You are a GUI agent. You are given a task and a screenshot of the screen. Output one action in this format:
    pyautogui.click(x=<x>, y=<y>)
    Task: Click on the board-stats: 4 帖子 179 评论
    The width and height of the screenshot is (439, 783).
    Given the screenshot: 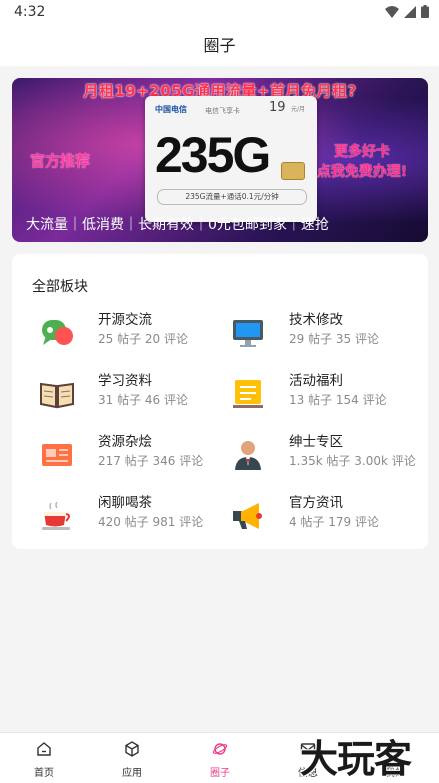 What is the action you would take?
    pyautogui.click(x=334, y=522)
    